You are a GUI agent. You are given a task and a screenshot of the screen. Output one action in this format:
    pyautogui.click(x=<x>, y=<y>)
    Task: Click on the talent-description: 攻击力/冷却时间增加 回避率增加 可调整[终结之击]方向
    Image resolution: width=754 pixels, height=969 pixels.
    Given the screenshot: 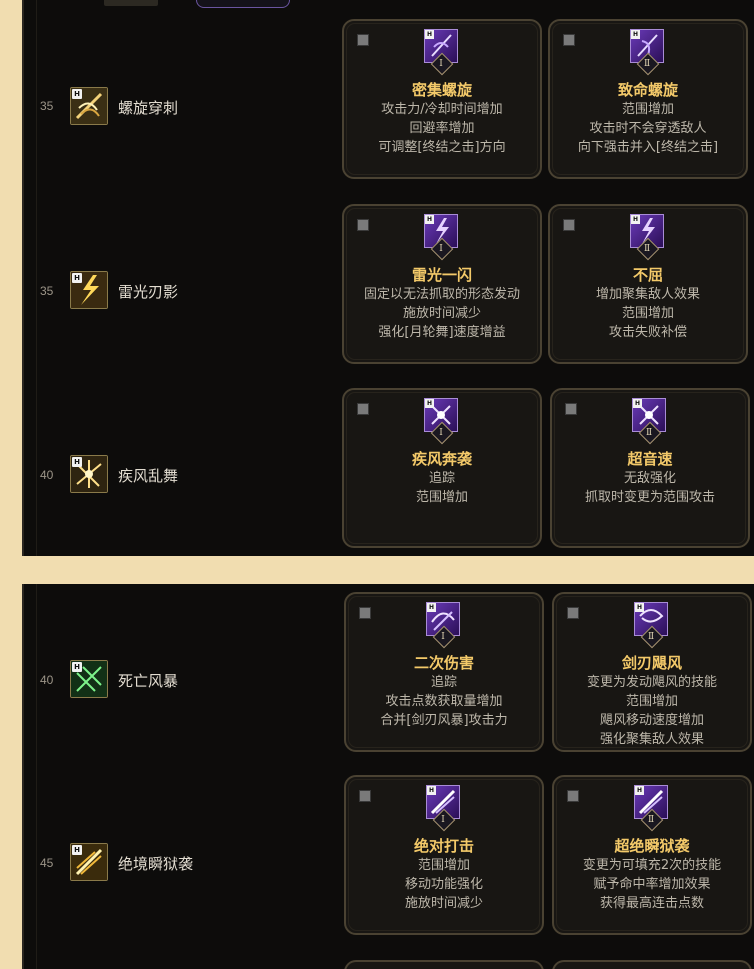 What is the action you would take?
    pyautogui.click(x=442, y=128)
    